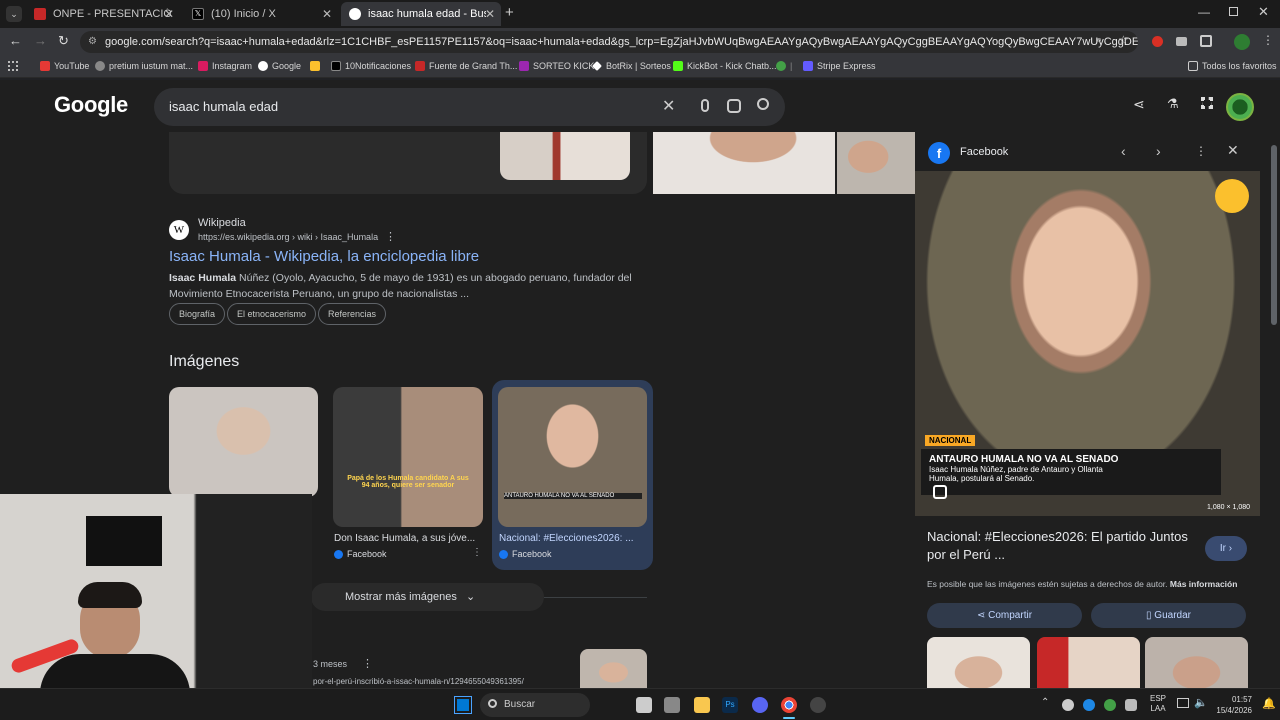 The height and width of the screenshot is (720, 1280). Describe the element at coordinates (1173, 104) in the screenshot. I see `labs-flask-icon: ⚗` at that location.